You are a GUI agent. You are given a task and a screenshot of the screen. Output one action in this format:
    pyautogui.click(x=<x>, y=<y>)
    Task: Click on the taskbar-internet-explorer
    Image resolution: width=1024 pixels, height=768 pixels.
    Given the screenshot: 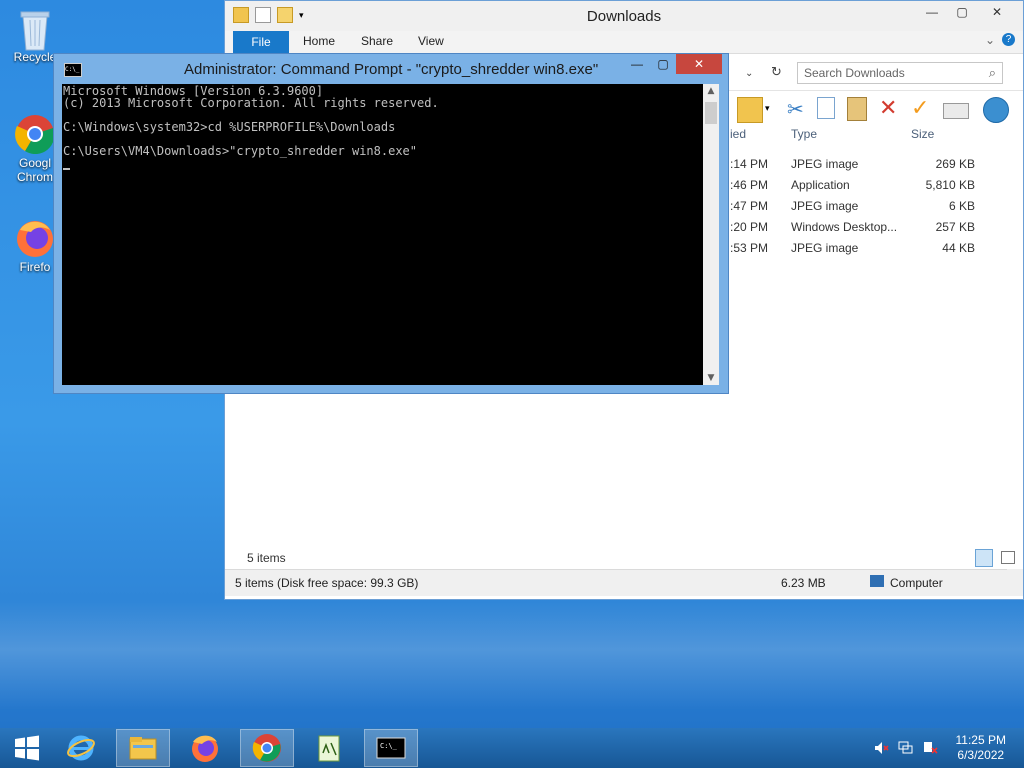 What is the action you would take?
    pyautogui.click(x=81, y=748)
    